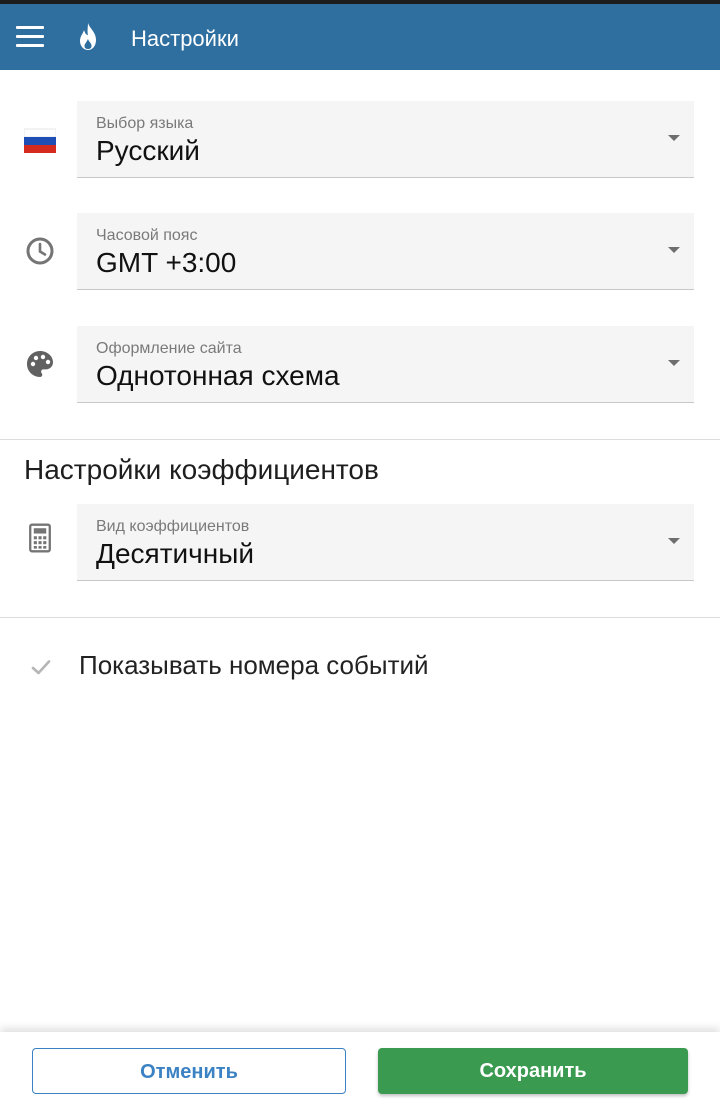 The image size is (720, 1118). Describe the element at coordinates (189, 1071) in the screenshot. I see `cancel-button: Отменить` at that location.